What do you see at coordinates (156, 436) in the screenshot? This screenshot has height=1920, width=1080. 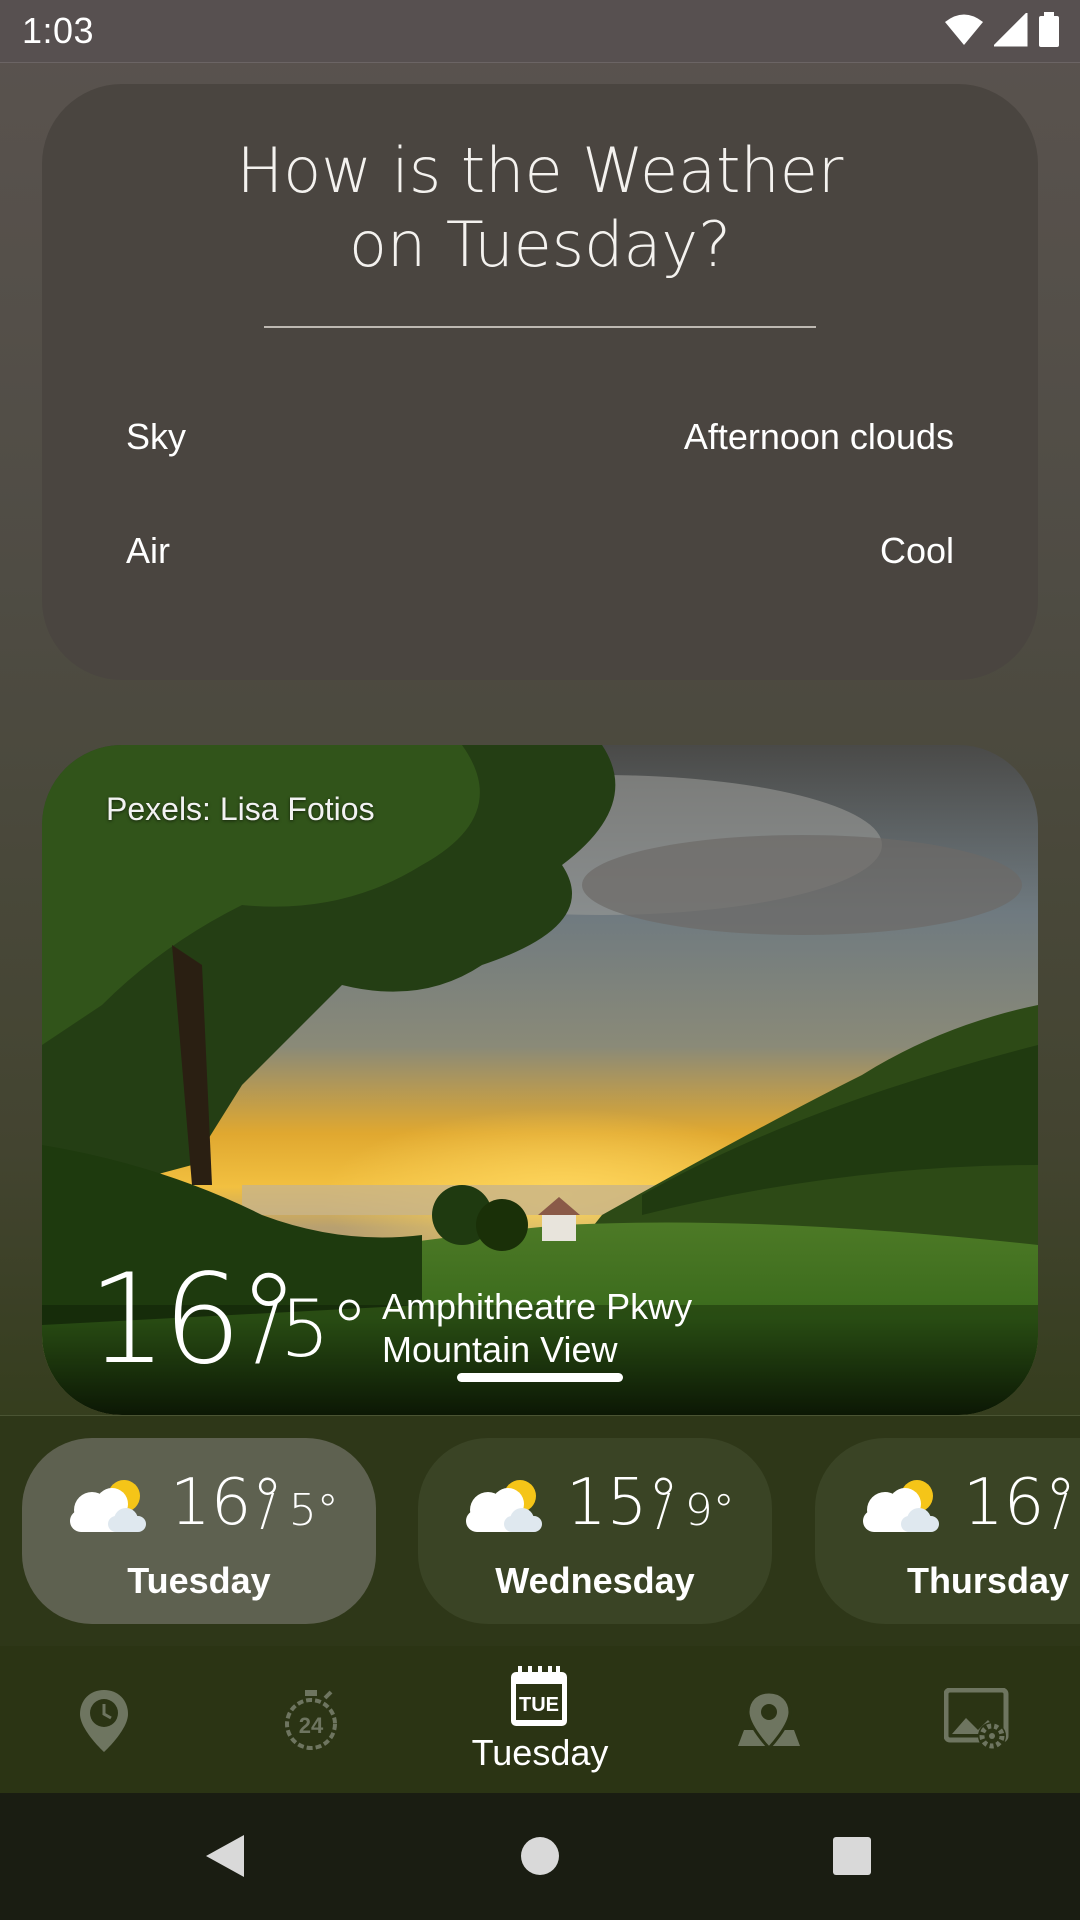 I see `sky-label: Sky` at bounding box center [156, 436].